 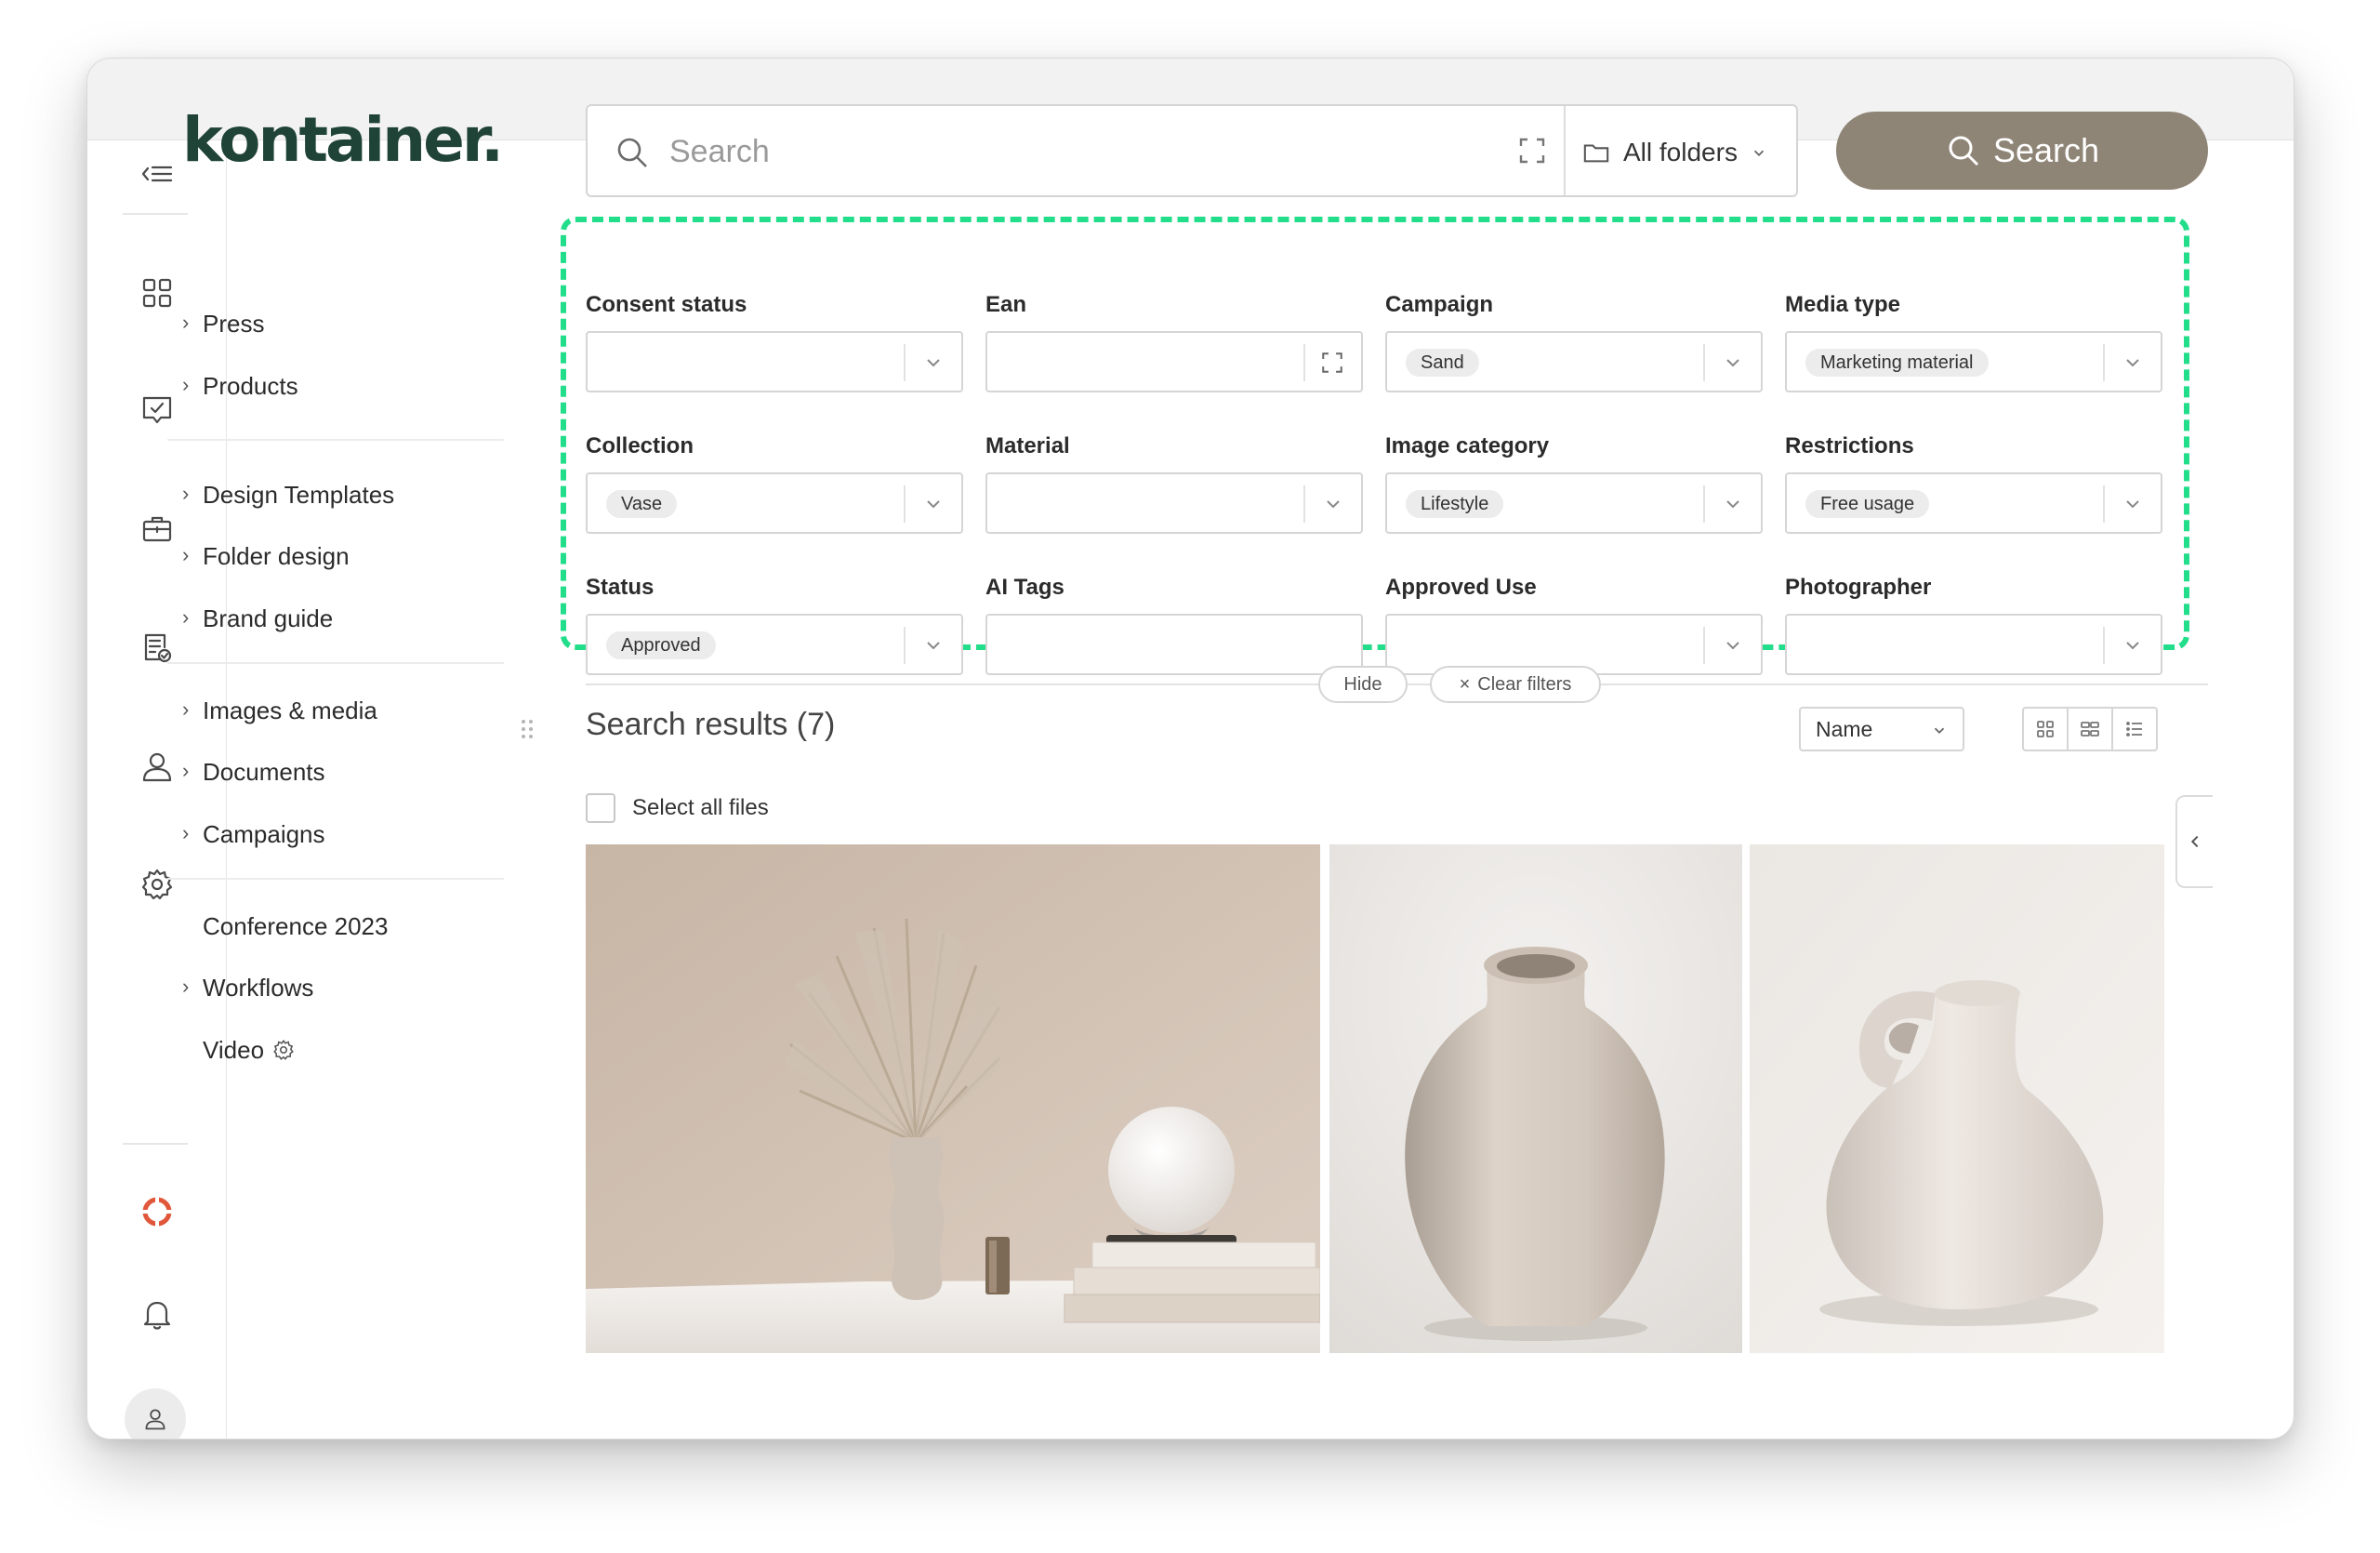 I want to click on search-button: Search, so click(x=2022, y=151).